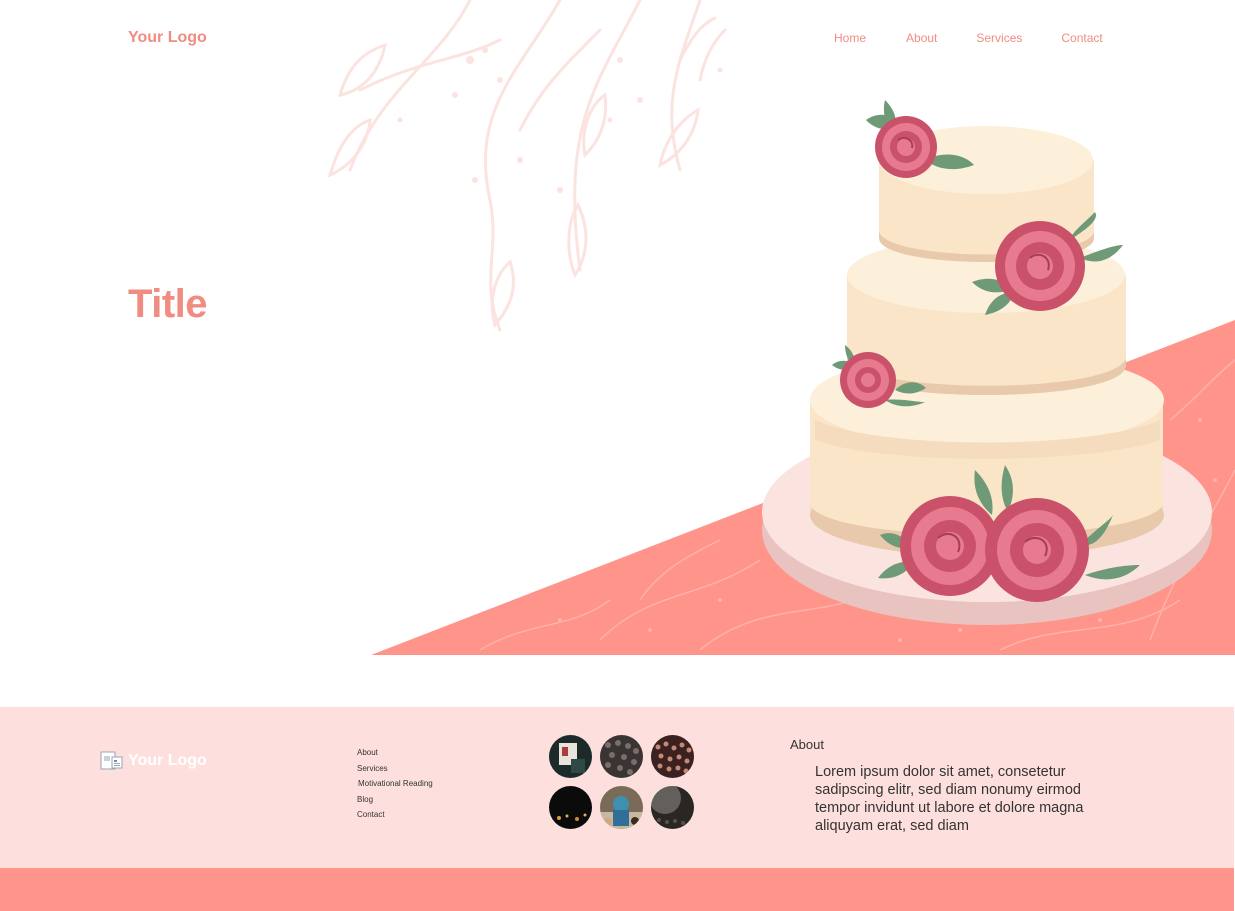 The height and width of the screenshot is (911, 1235). What do you see at coordinates (168, 304) in the screenshot?
I see `hero-title: Title` at bounding box center [168, 304].